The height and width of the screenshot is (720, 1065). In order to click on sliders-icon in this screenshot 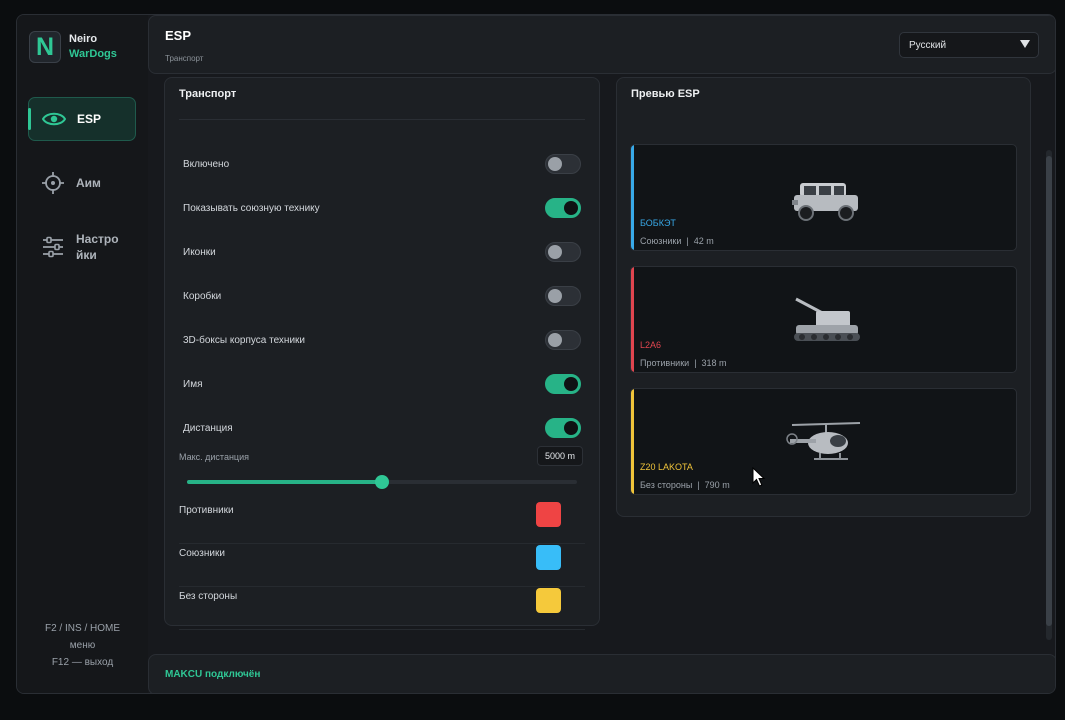, I will do `click(53, 247)`.